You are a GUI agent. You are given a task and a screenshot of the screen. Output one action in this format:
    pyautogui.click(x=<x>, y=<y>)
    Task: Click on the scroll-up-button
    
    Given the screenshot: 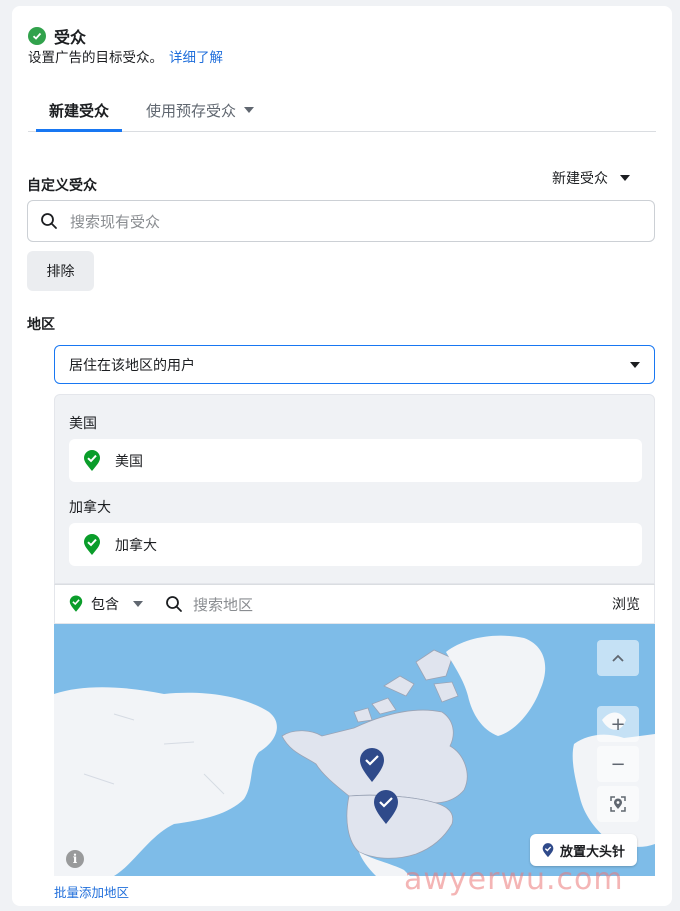 What is the action you would take?
    pyautogui.click(x=618, y=658)
    